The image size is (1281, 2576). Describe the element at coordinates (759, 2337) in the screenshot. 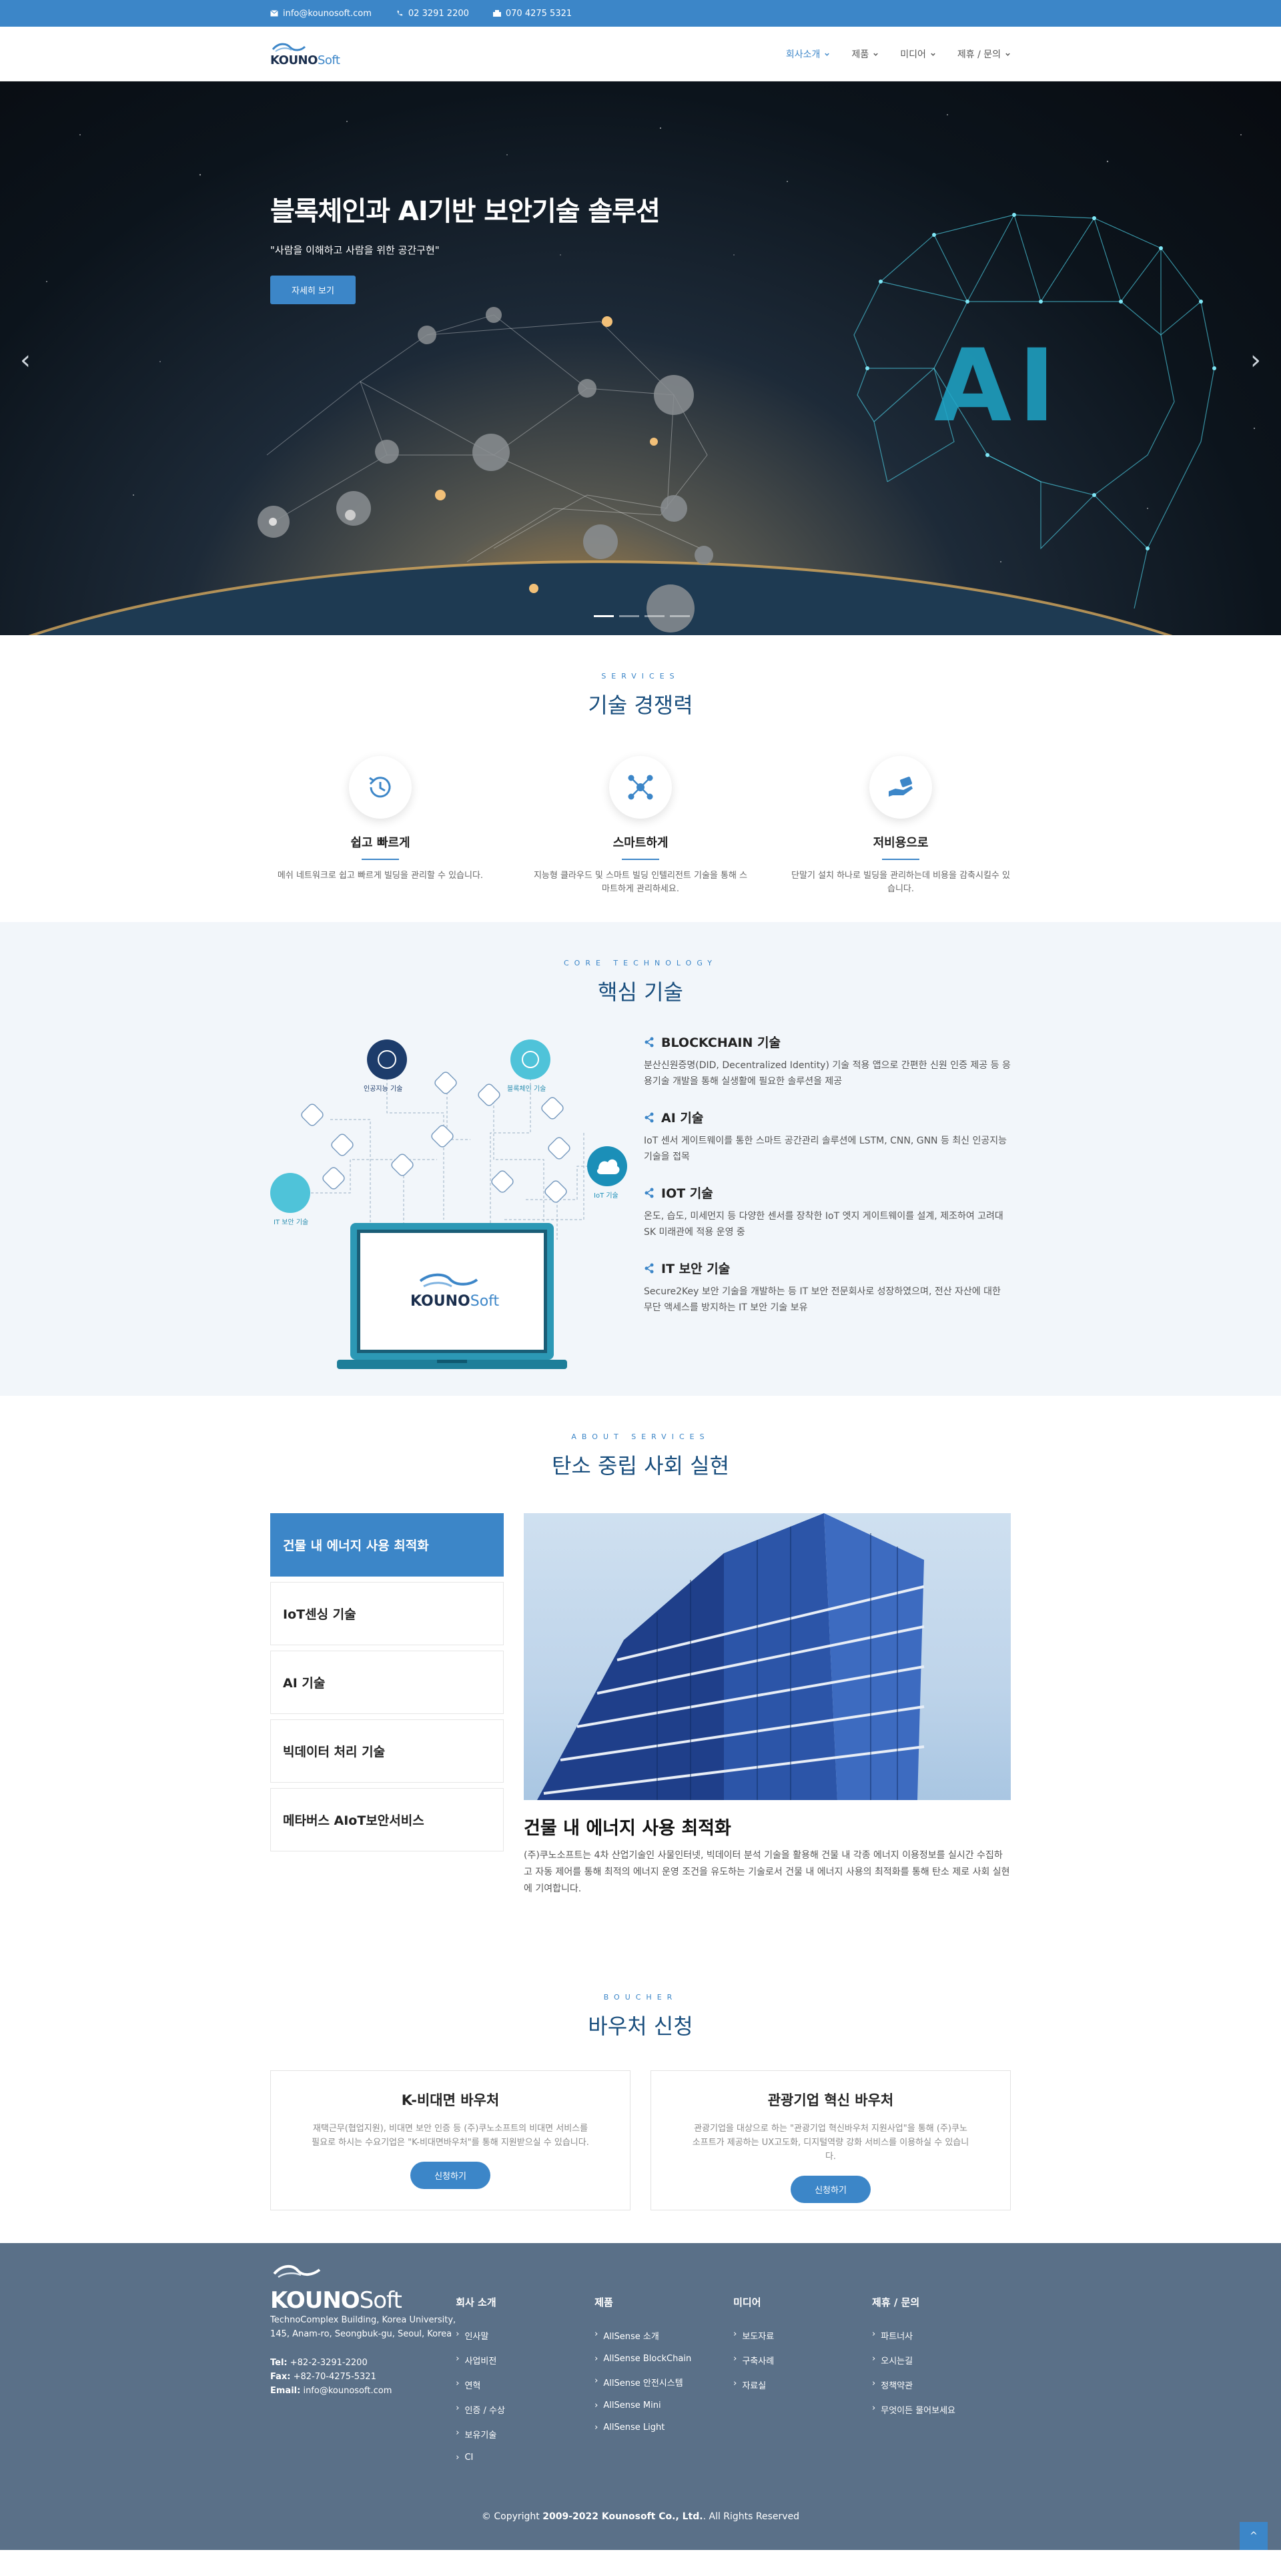

I see `footer-link-label: 보도자료` at that location.